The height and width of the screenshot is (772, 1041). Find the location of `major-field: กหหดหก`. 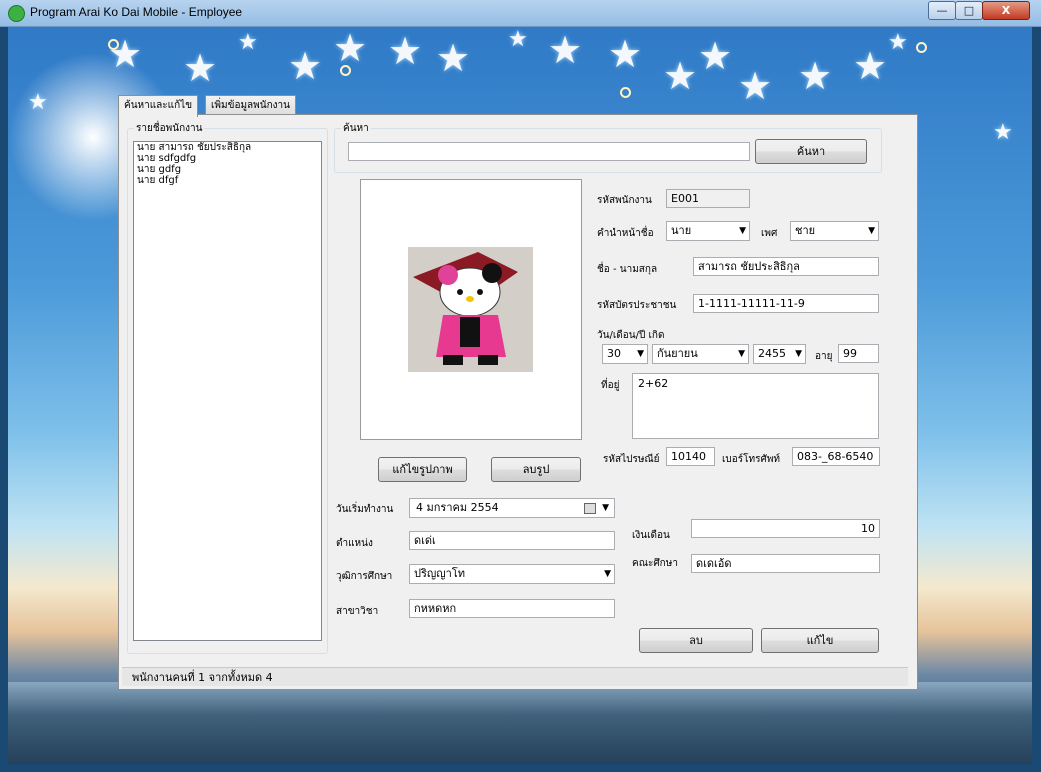

major-field: กหหดหก is located at coordinates (512, 608).